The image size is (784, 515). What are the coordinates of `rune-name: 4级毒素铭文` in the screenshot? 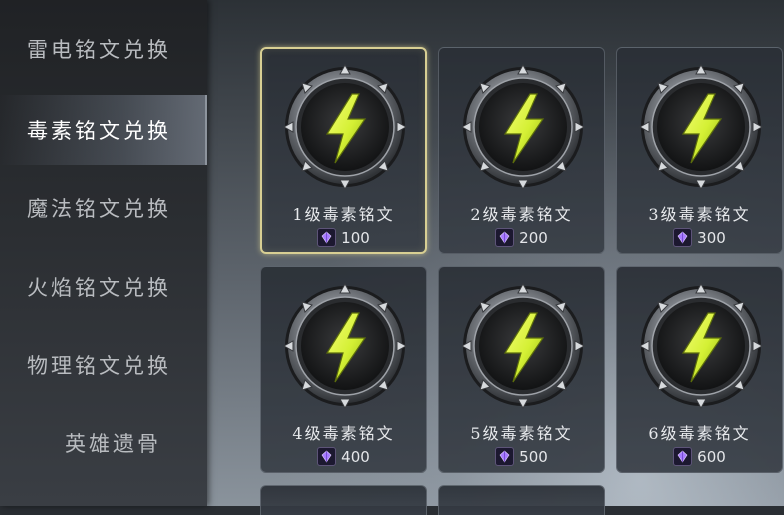 It's located at (343, 433).